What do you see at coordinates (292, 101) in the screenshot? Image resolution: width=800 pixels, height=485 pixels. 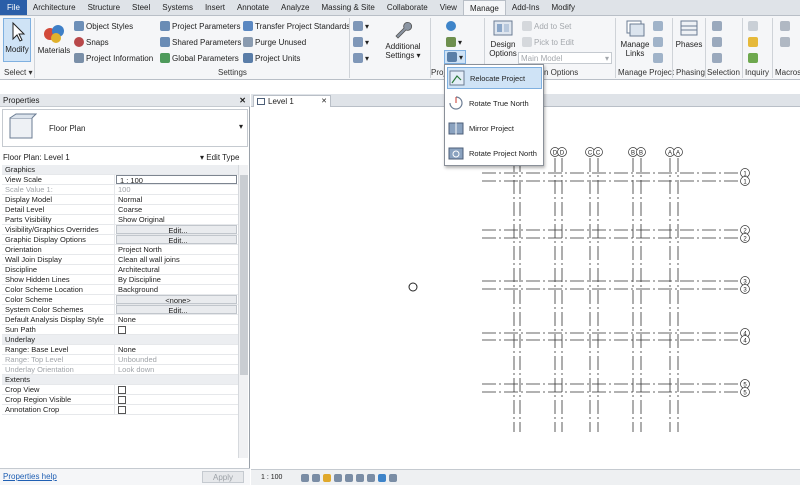 I see `view-tab-level-1: Level 1 ✕` at bounding box center [292, 101].